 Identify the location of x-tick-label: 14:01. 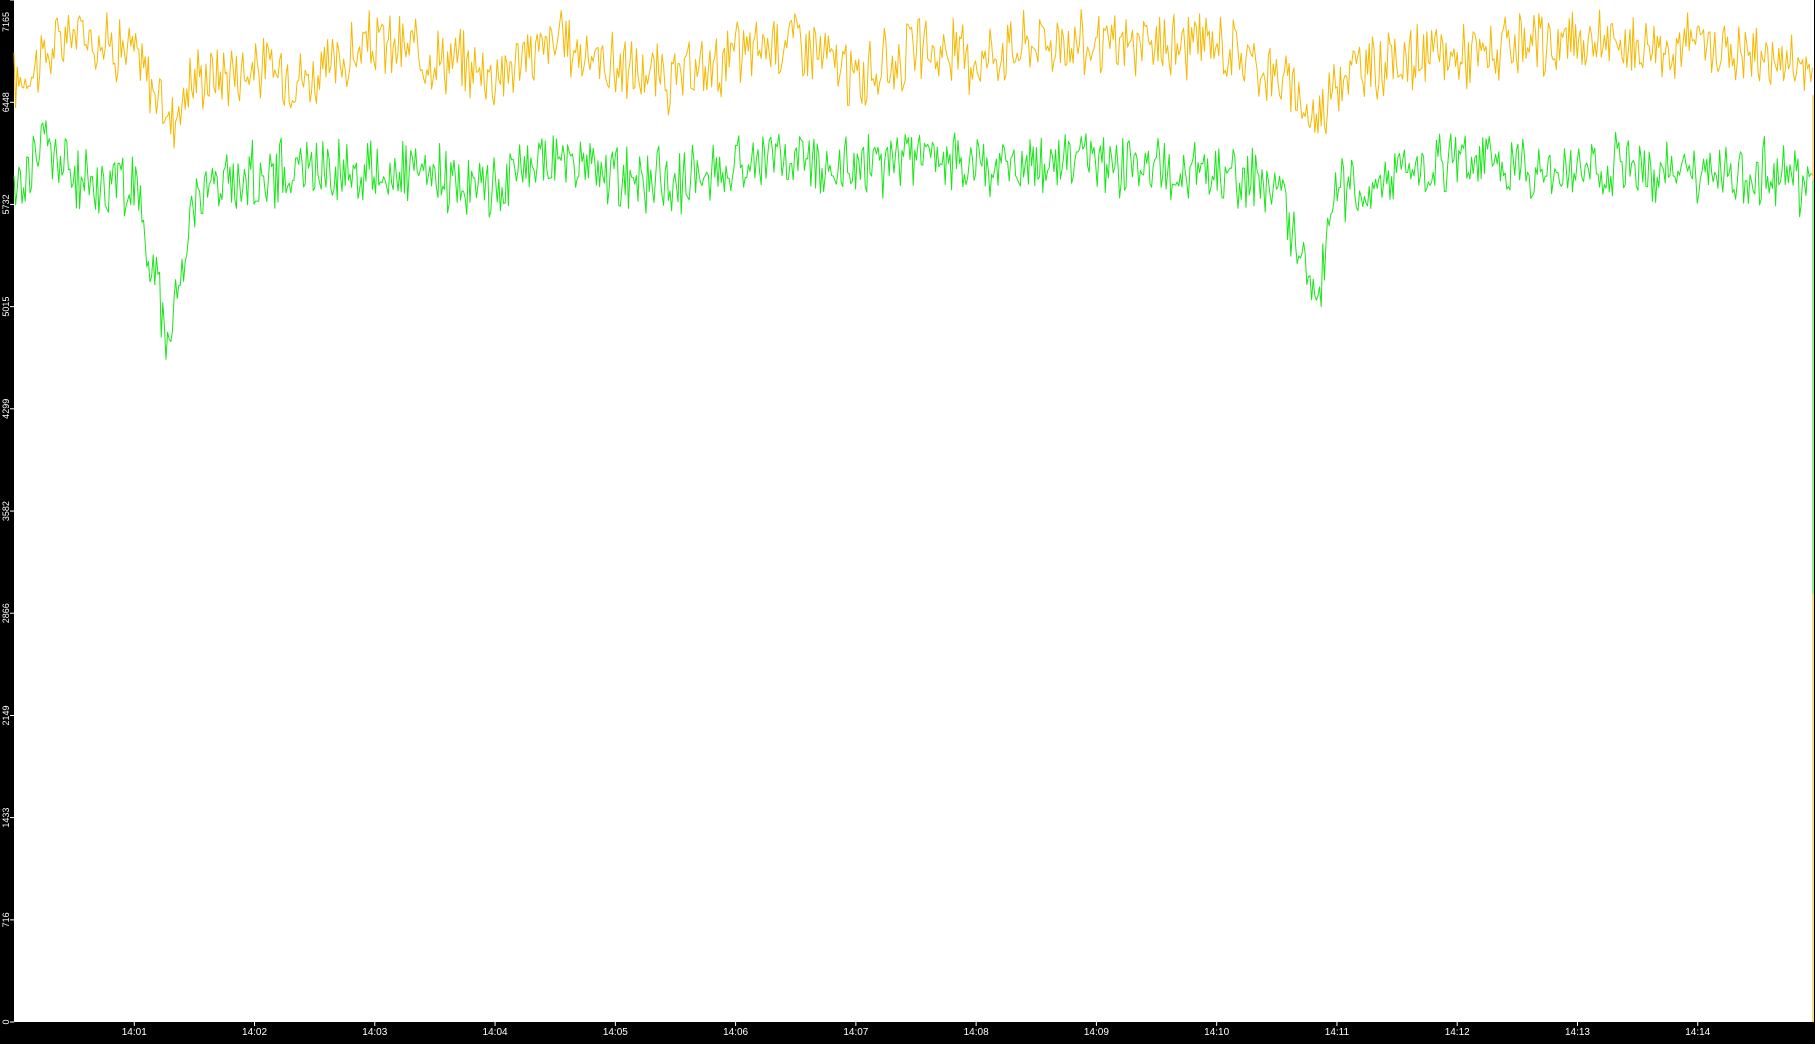
(134, 1032).